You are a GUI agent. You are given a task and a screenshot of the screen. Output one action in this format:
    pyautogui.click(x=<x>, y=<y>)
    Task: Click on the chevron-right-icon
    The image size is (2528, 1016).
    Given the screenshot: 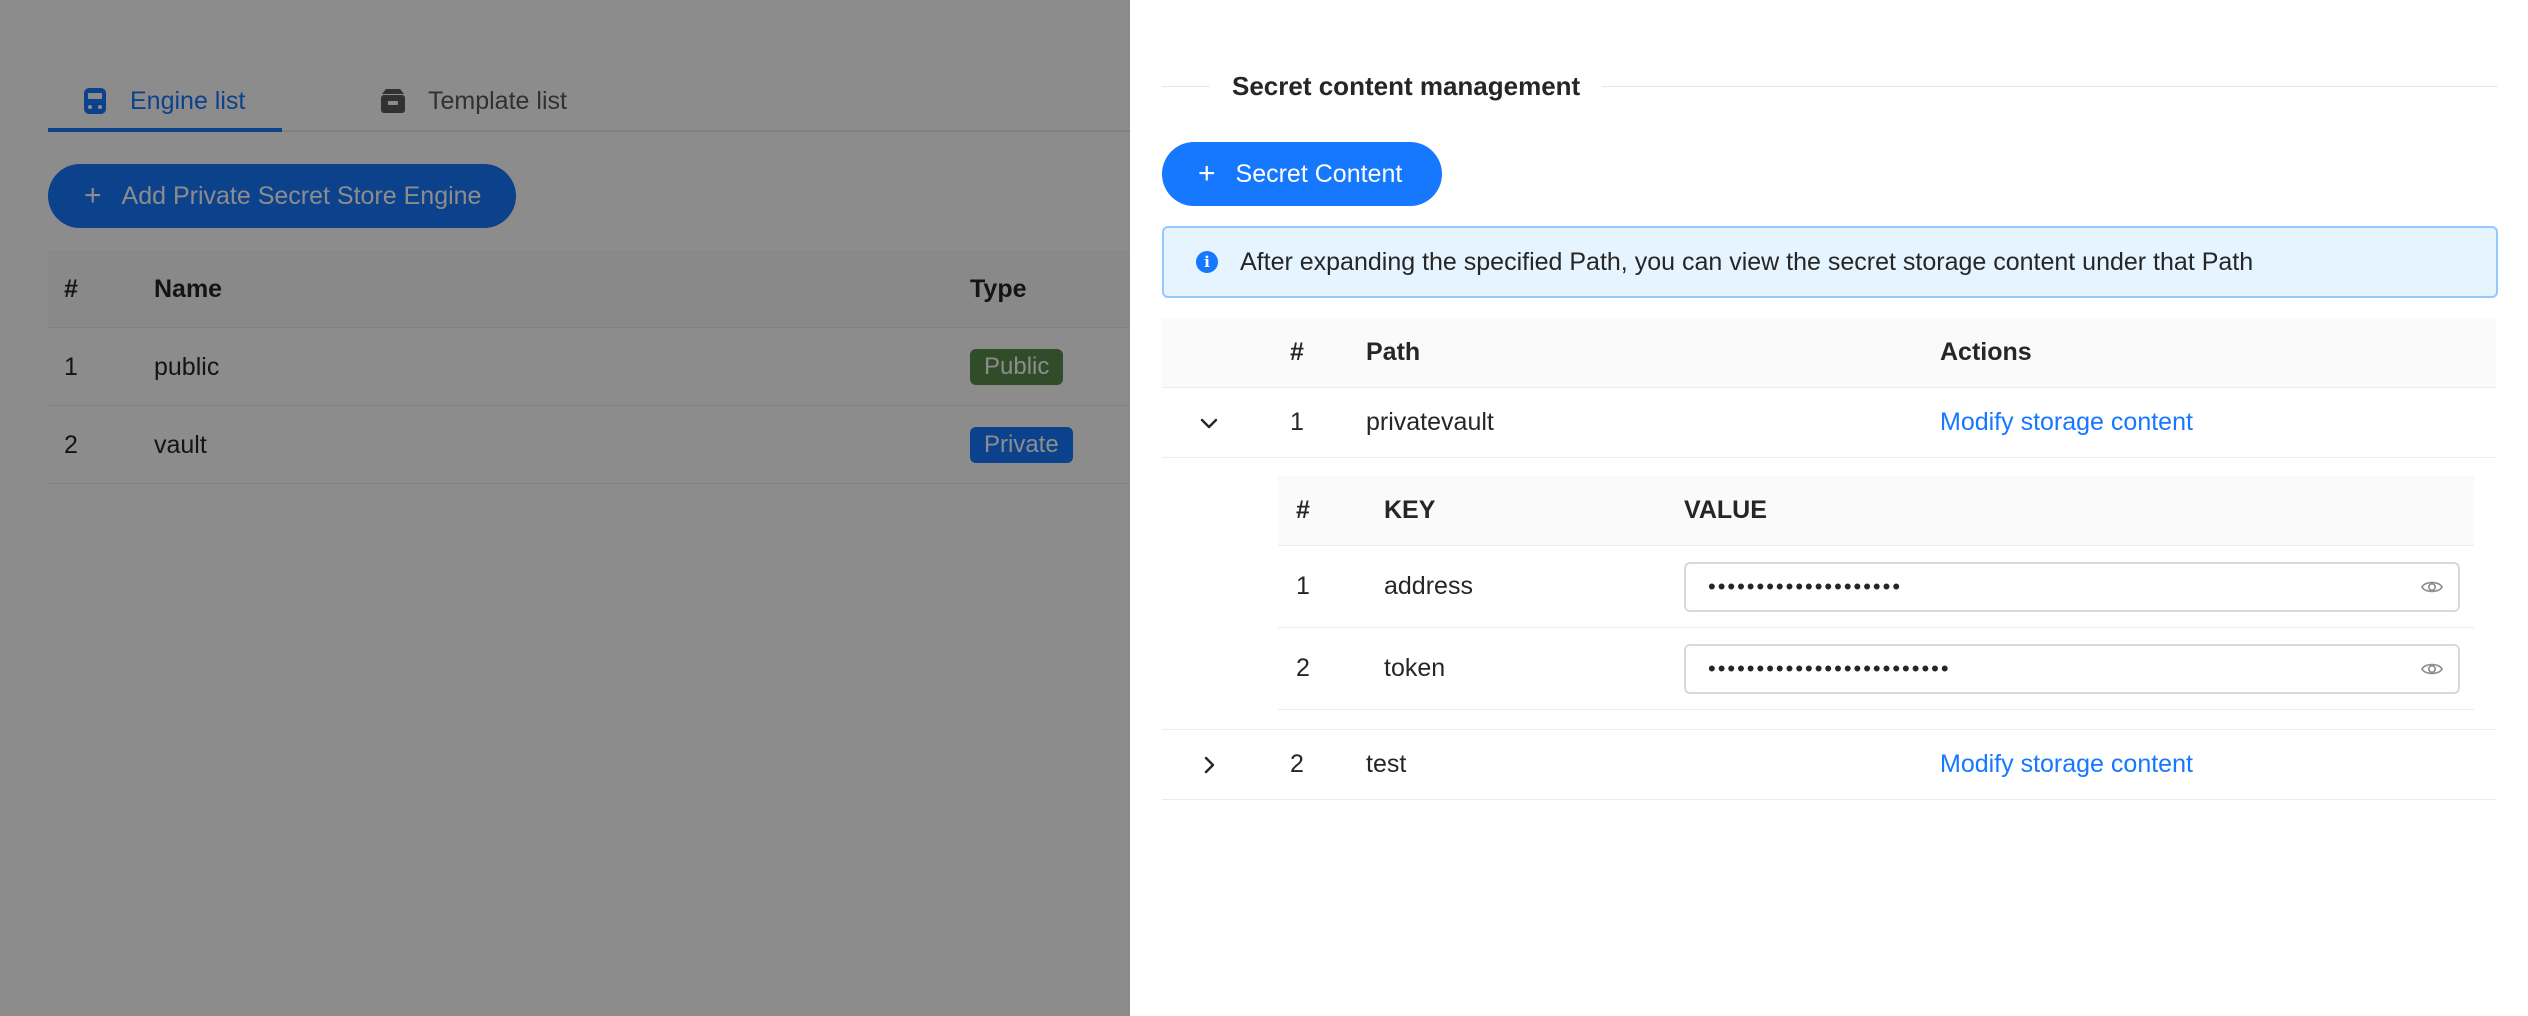 What is the action you would take?
    pyautogui.click(x=1209, y=764)
    